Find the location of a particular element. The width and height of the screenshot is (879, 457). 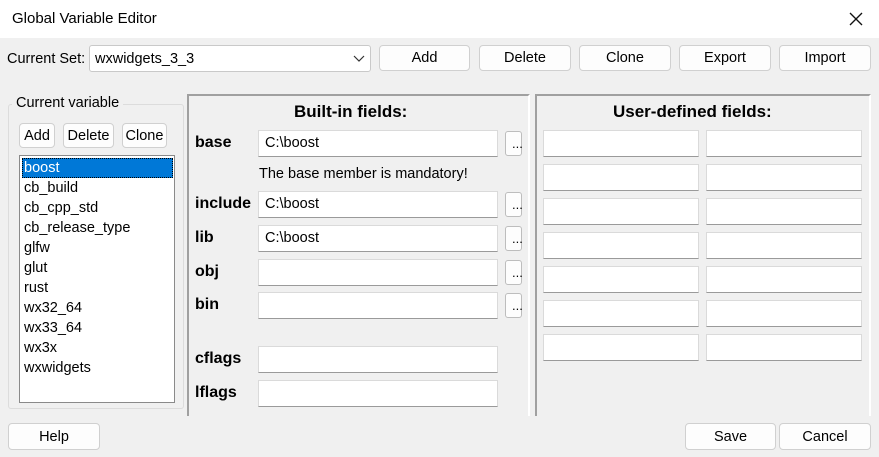

obj-field is located at coordinates (378, 272).